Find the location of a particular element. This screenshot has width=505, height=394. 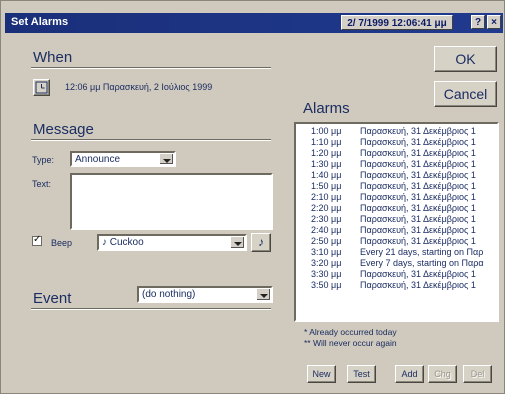

ok-button: OK is located at coordinates (465, 59).